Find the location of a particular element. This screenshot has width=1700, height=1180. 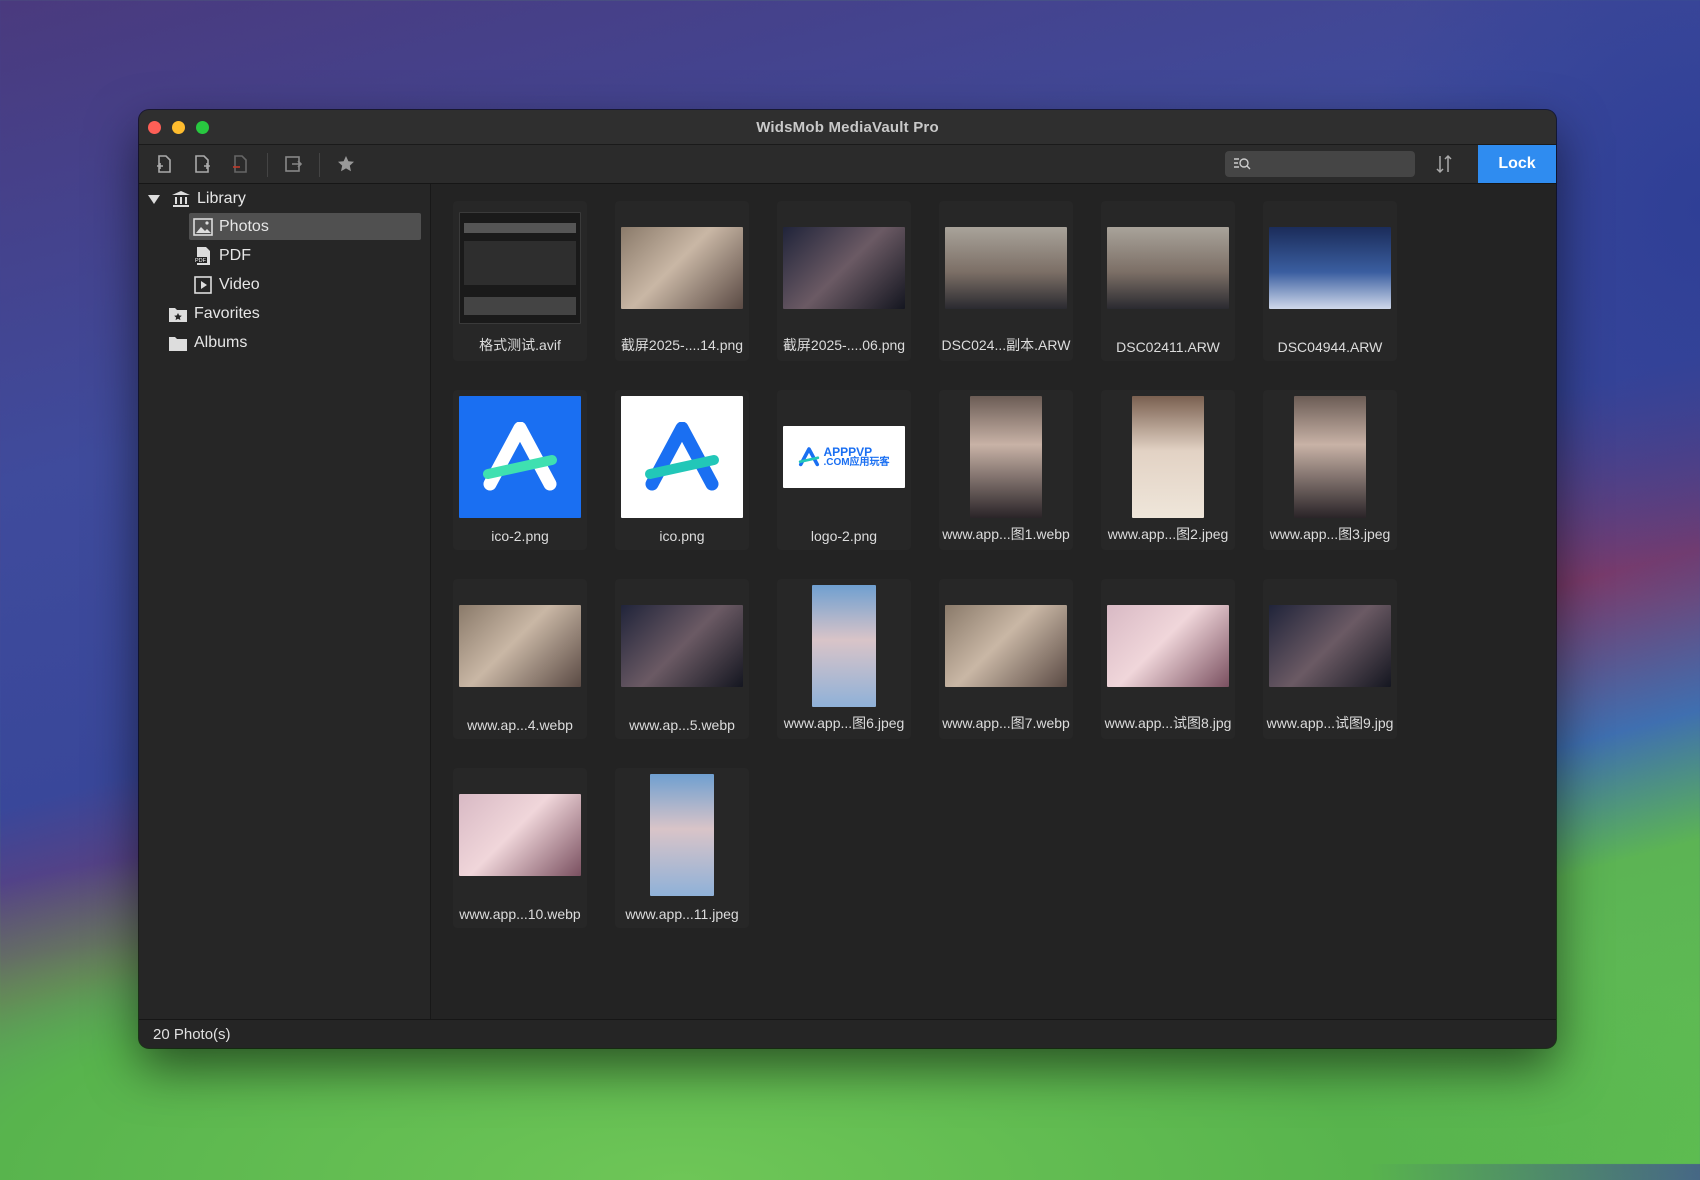

albums-folder-icon is located at coordinates (178, 343).